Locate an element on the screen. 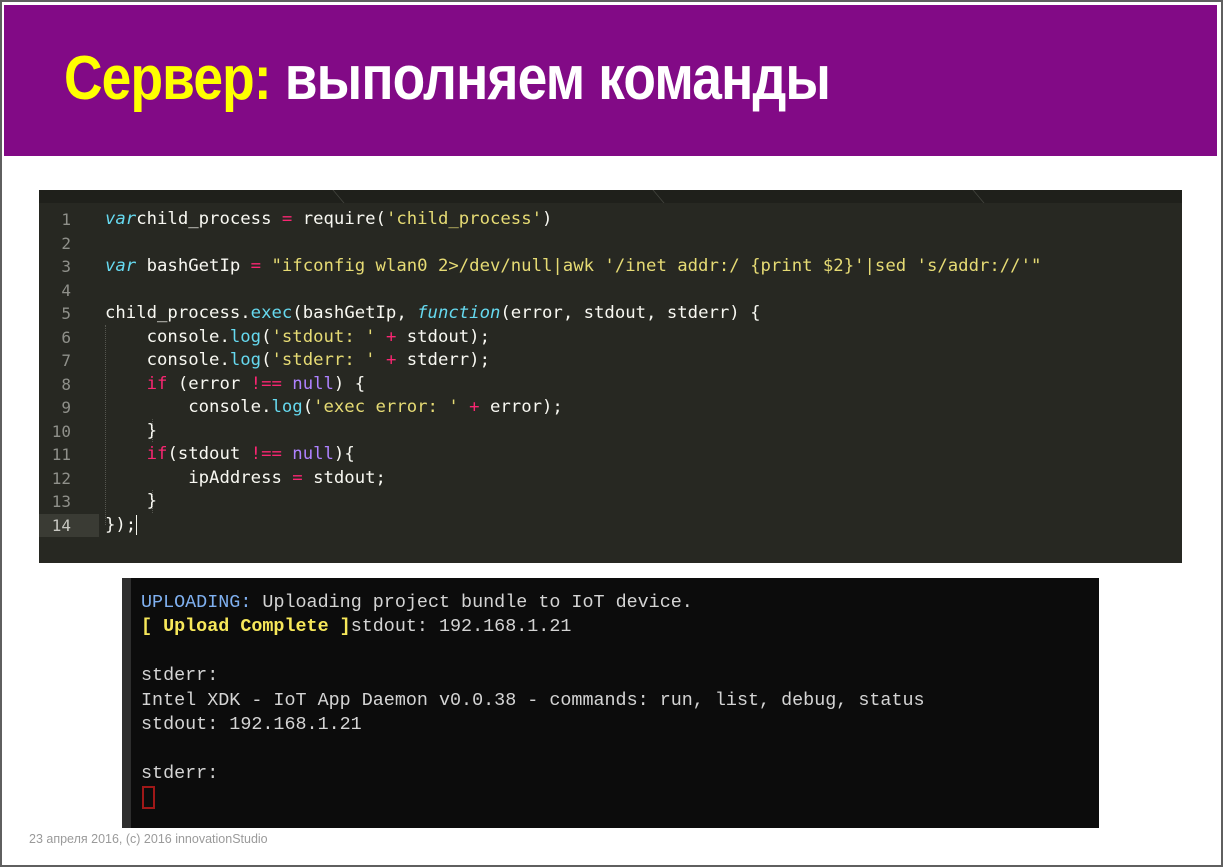  line-number: 6 is located at coordinates (66, 337).